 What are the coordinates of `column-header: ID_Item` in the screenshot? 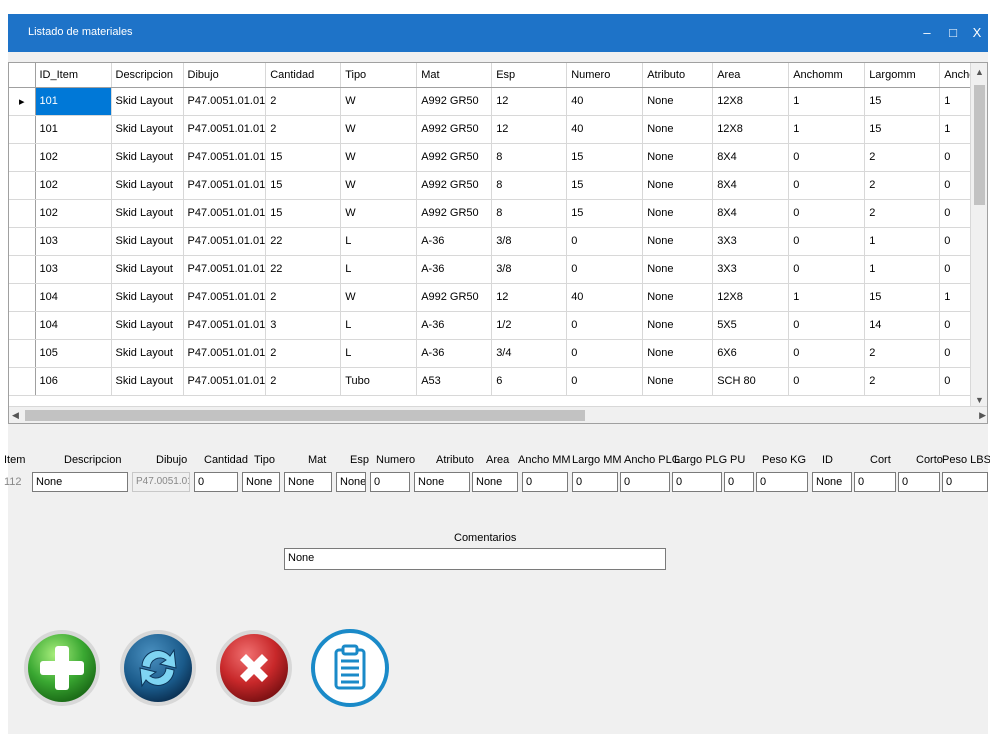 It's located at (73, 75).